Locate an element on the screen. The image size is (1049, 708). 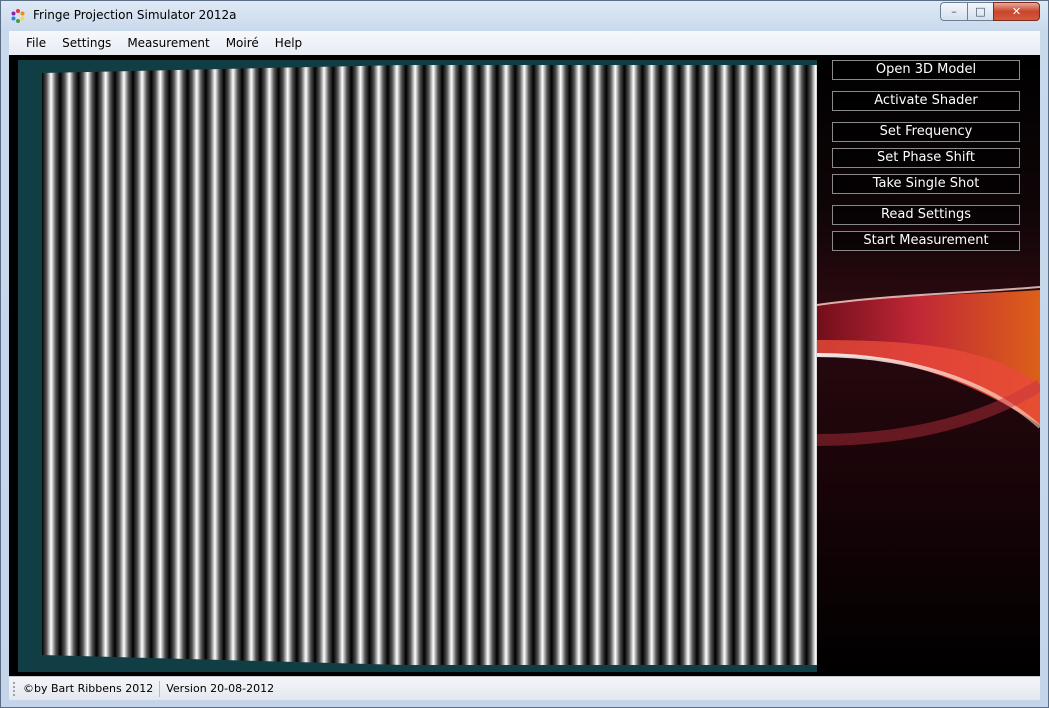
window-title: Fringe Projection Simulator 2012a is located at coordinates (135, 15).